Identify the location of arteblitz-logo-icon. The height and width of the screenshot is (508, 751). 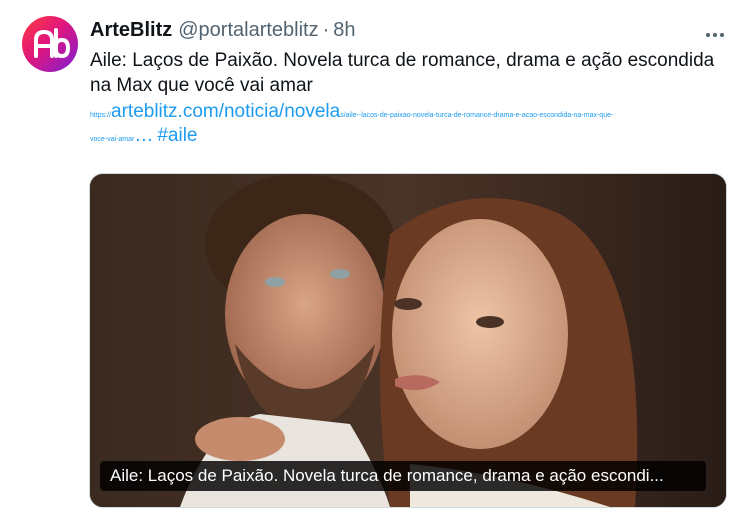
(52, 43).